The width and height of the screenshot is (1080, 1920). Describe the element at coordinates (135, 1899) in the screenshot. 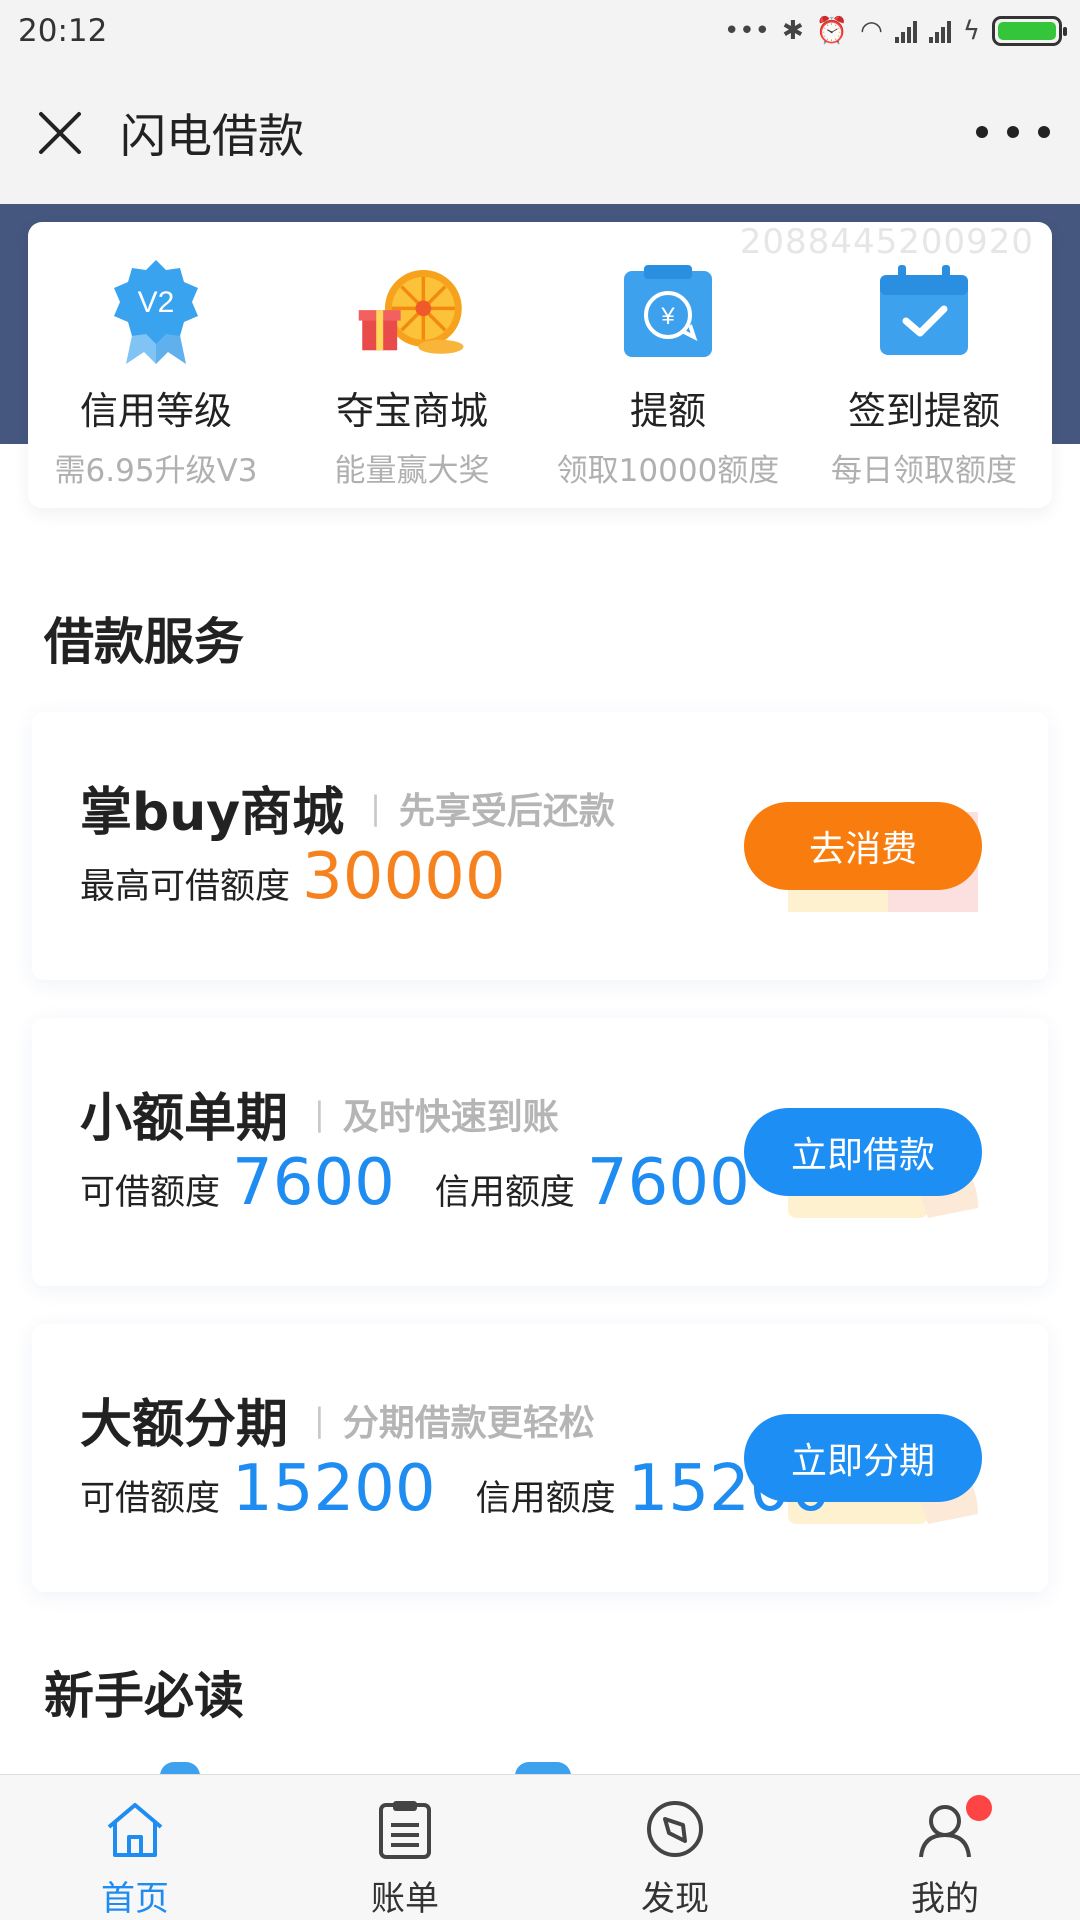

I see `tab-label: 首页` at that location.